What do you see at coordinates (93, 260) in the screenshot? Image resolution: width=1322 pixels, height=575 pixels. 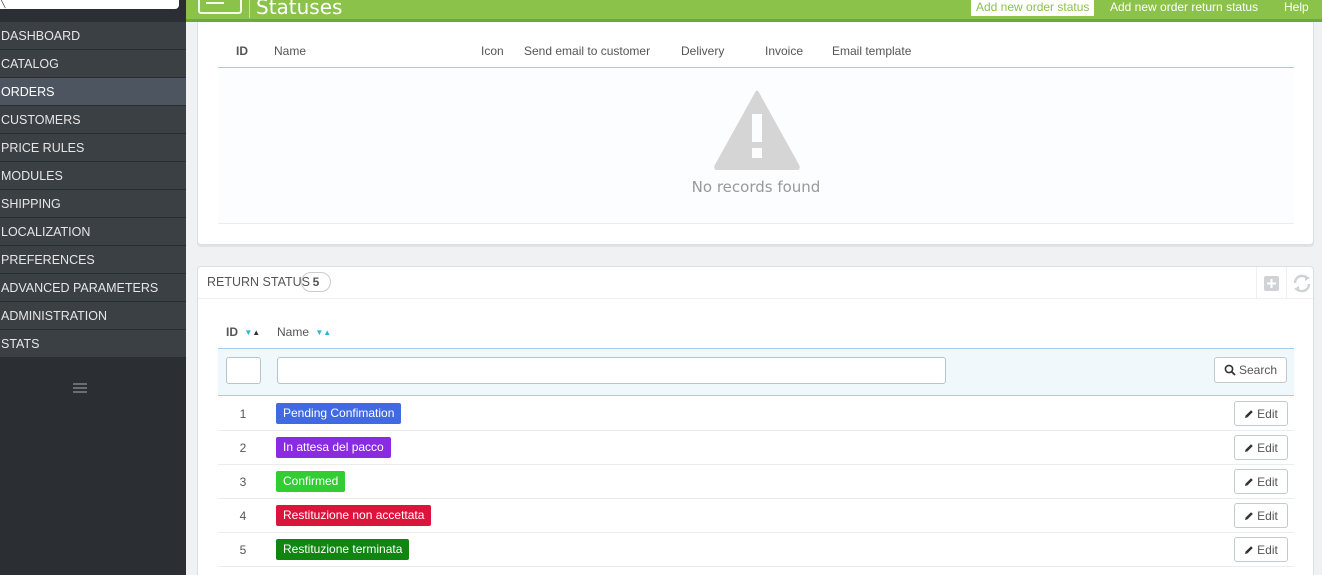 I see `sidebar-item-preferences: PREFERENCES` at bounding box center [93, 260].